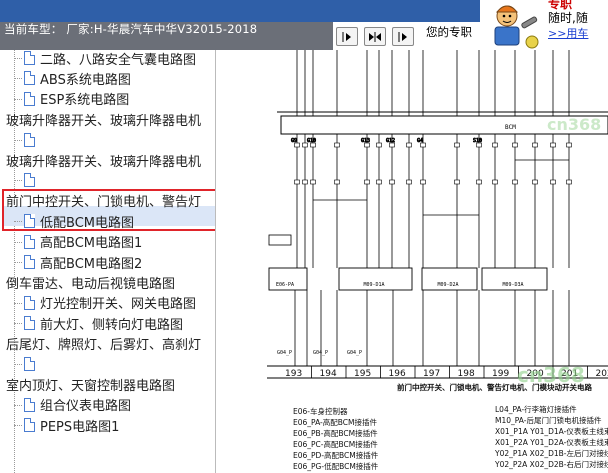 This screenshot has width=608, height=473. What do you see at coordinates (448, 285) in the screenshot?
I see `connector-label: M09-D2A` at bounding box center [448, 285].